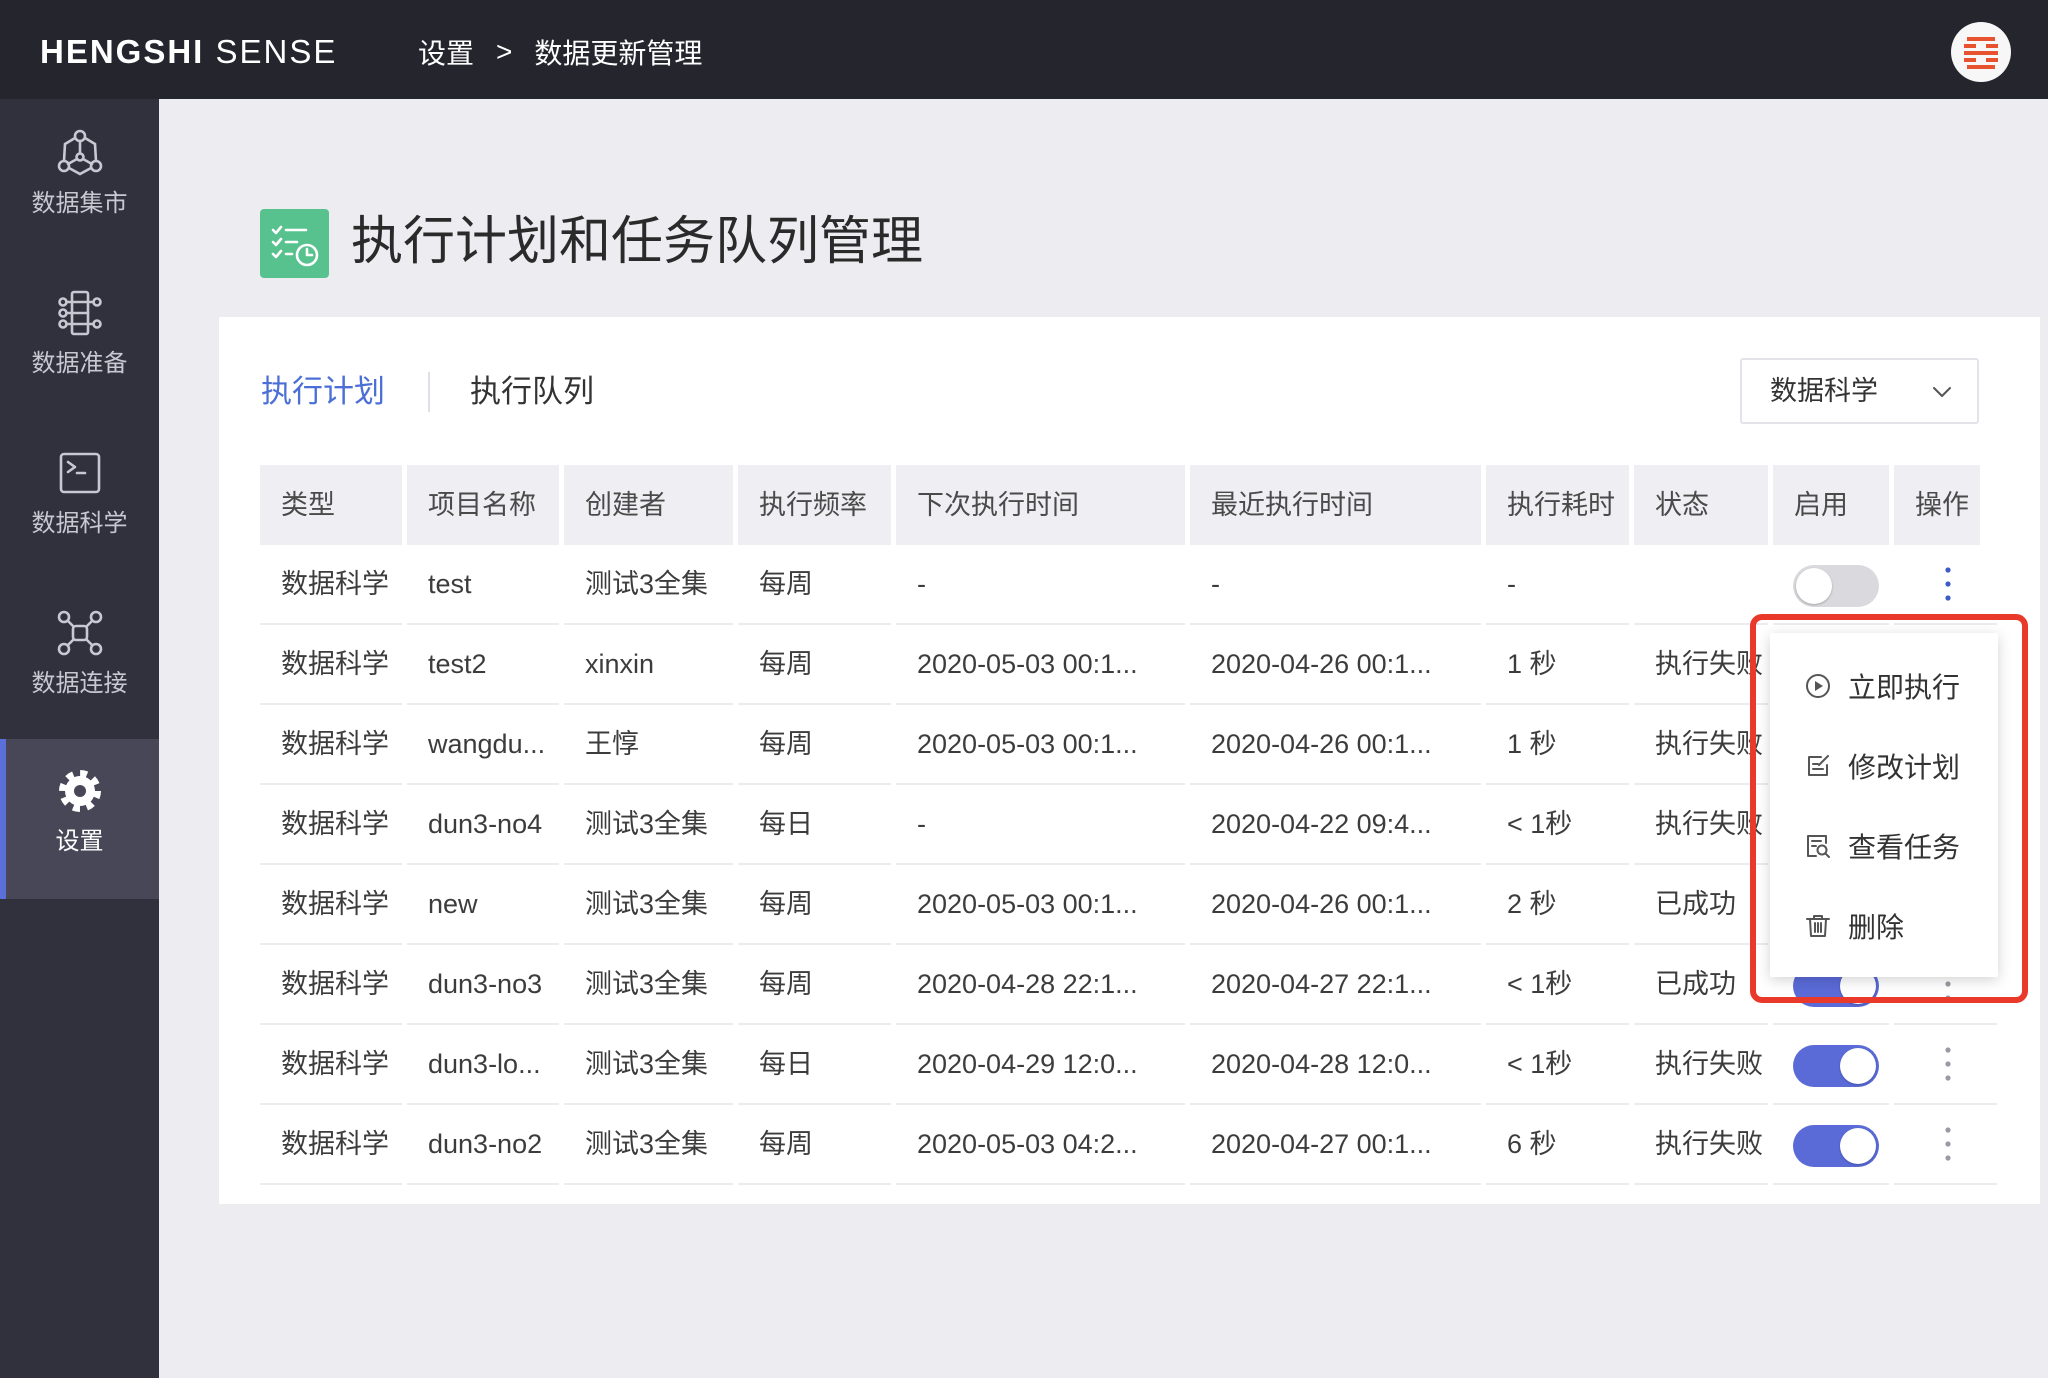 The height and width of the screenshot is (1378, 2048). Describe the element at coordinates (79, 340) in the screenshot. I see `sidebar-item-data-prep: 数据准备` at that location.